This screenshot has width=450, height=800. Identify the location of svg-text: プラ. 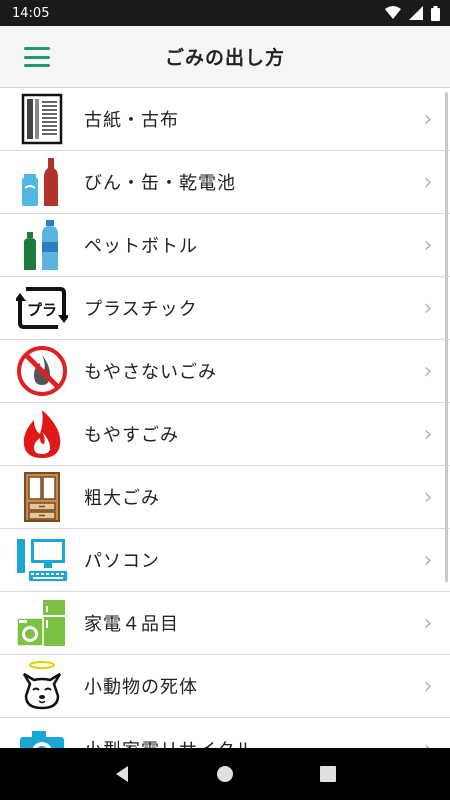
(42, 310).